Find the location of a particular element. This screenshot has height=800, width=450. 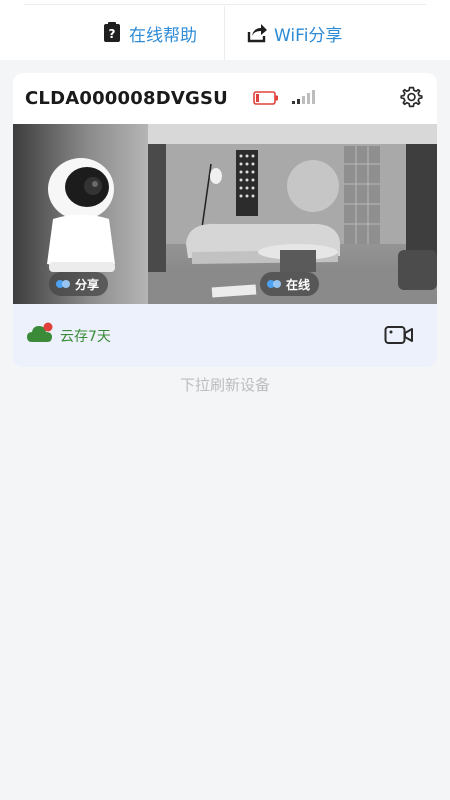

online-status-badge: 在线 is located at coordinates (290, 284).